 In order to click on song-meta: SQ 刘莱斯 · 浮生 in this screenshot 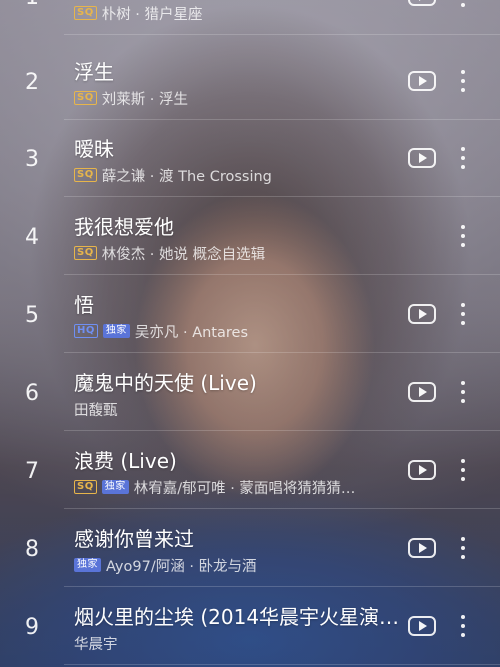, I will do `click(239, 98)`.